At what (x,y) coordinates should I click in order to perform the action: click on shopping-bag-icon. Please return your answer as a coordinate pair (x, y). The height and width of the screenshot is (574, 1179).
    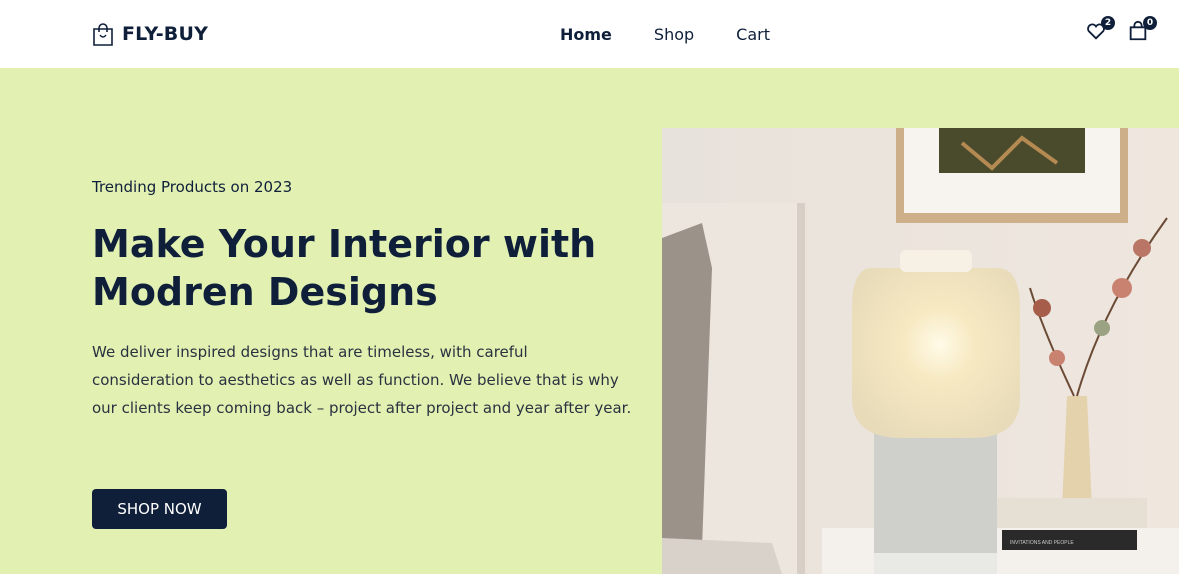
    Looking at the image, I should click on (103, 34).